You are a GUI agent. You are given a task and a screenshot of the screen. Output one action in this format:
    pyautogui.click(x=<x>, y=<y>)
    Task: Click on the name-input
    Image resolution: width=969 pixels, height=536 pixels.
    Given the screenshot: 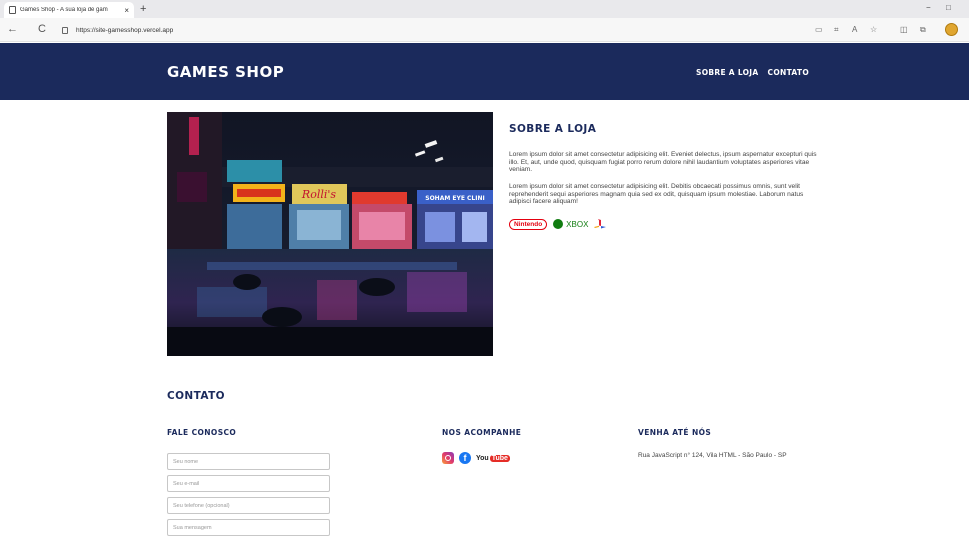 What is the action you would take?
    pyautogui.click(x=248, y=461)
    